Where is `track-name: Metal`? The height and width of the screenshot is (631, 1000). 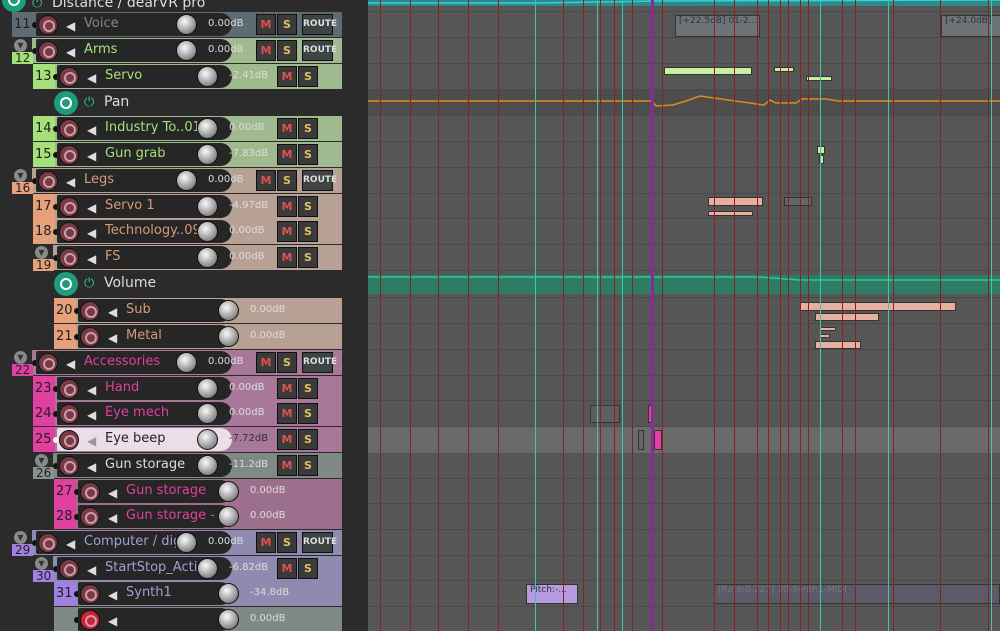
track-name: Metal is located at coordinates (172, 335).